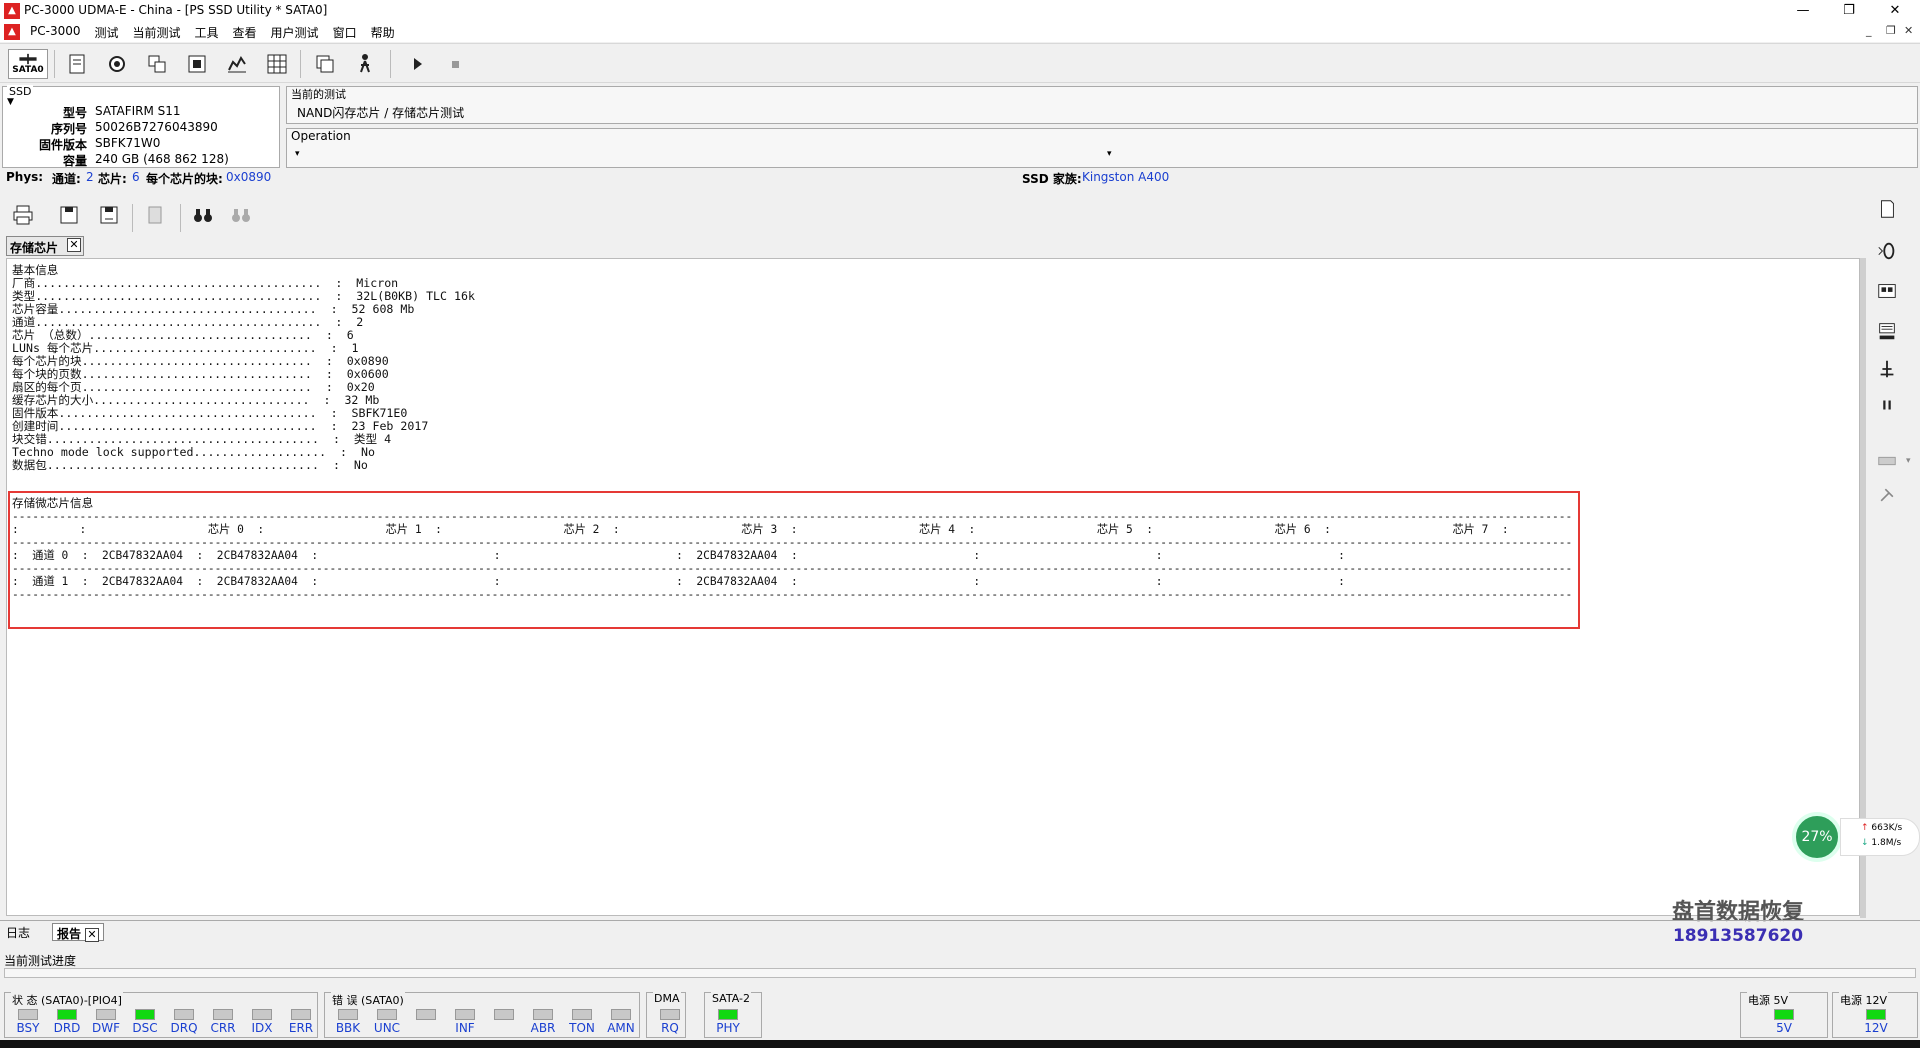 The width and height of the screenshot is (1920, 1048). What do you see at coordinates (1865, 843) in the screenshot?
I see `download-arrow-icon: ↓` at bounding box center [1865, 843].